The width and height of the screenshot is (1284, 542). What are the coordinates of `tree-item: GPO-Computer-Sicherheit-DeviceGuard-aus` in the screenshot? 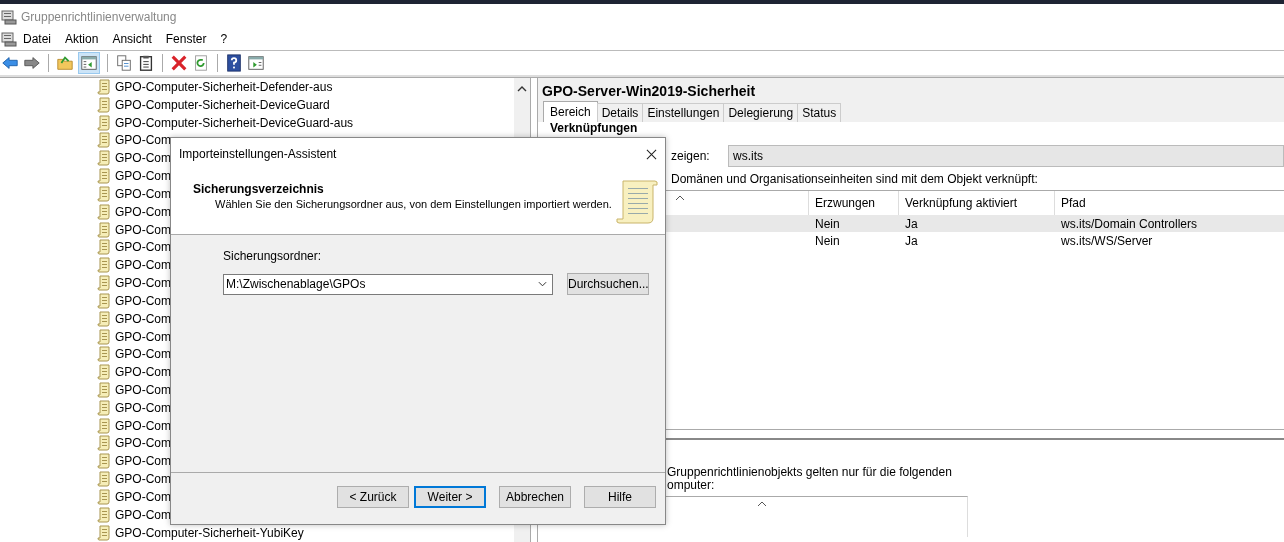 It's located at (234, 122).